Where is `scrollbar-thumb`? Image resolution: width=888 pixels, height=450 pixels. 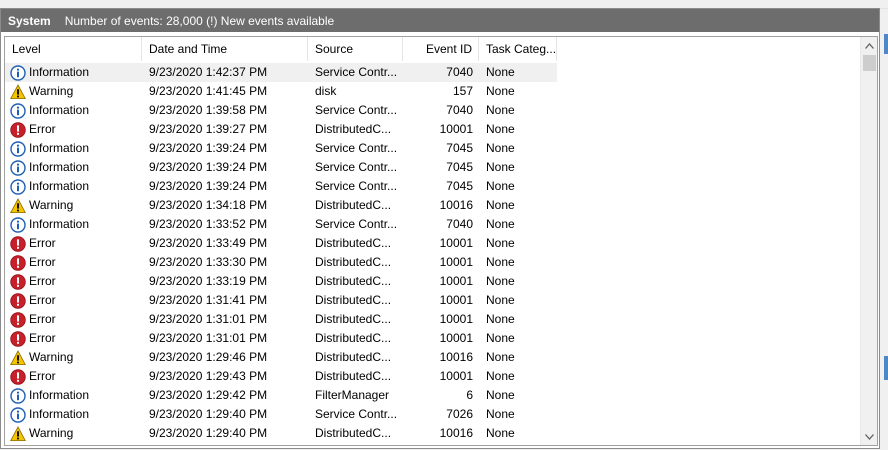 scrollbar-thumb is located at coordinates (869, 63).